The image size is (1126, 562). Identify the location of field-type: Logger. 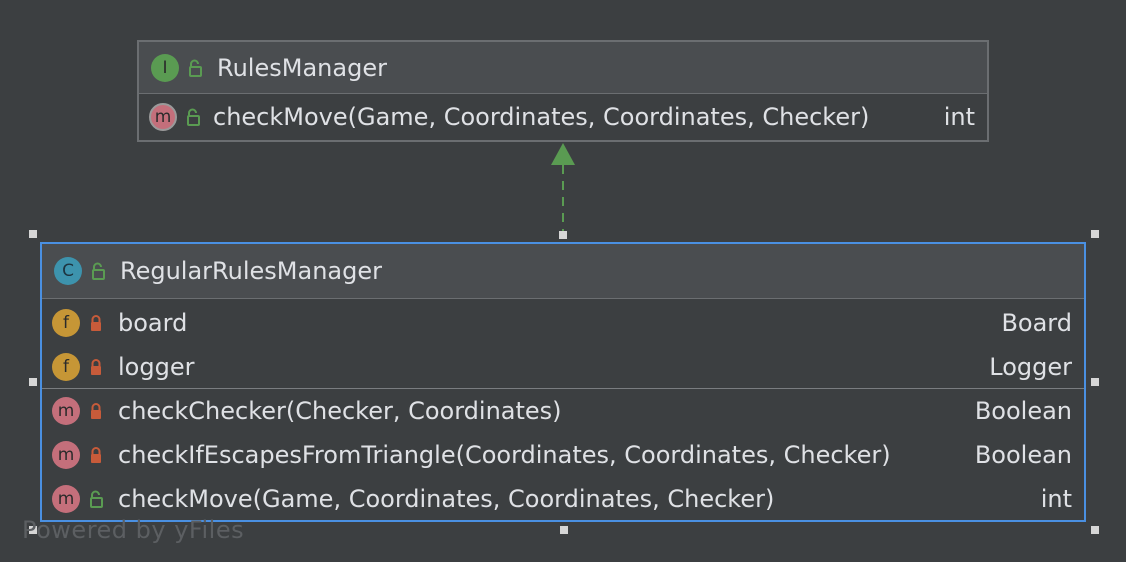
(1030, 366).